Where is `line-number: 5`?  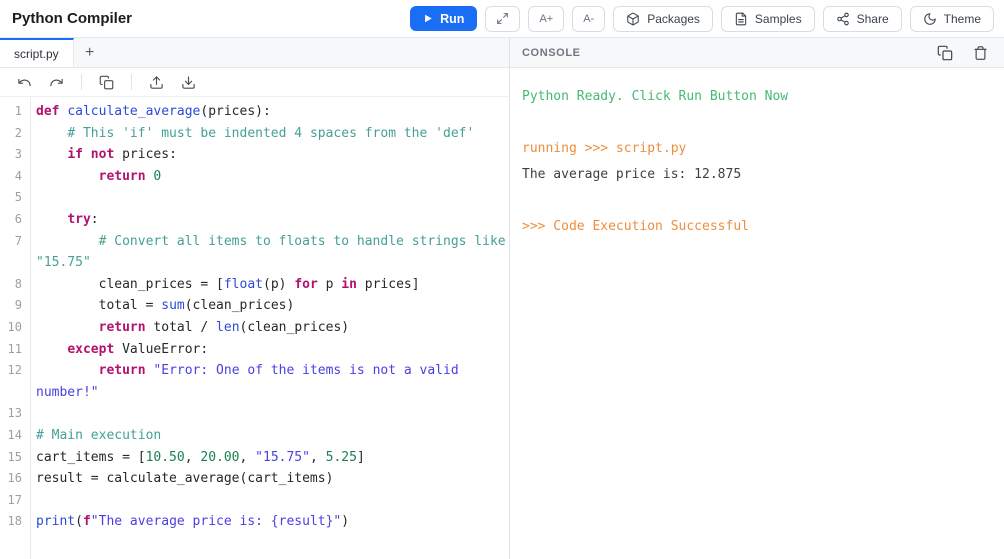
line-number: 5 is located at coordinates (18, 197).